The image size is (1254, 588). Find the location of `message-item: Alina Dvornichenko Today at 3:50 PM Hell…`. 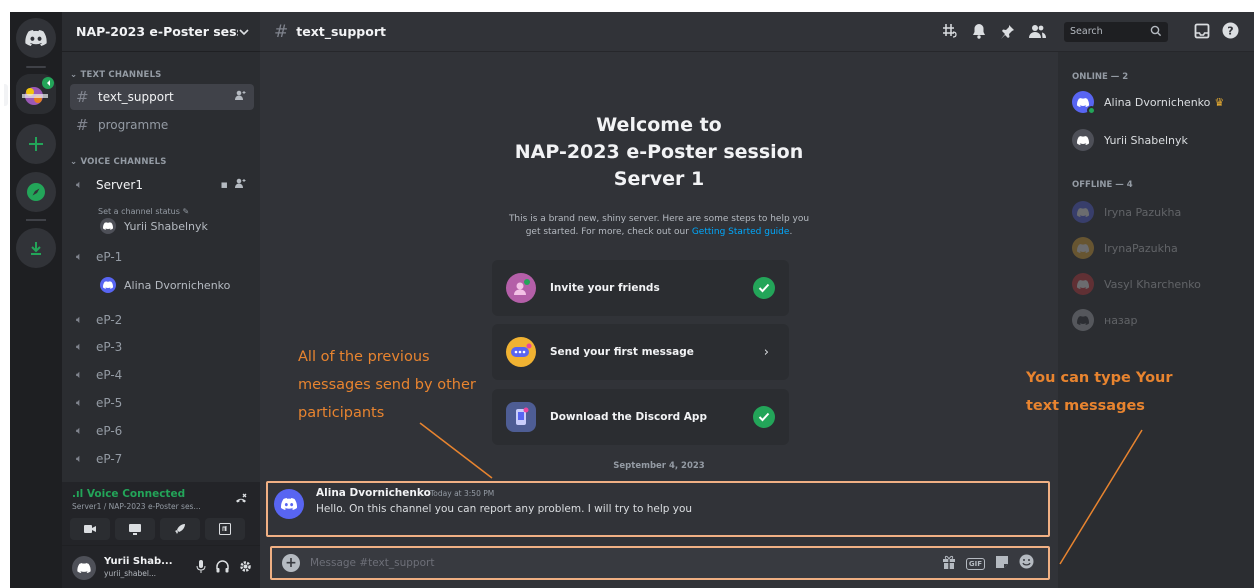

message-item: Alina Dvornichenko Today at 3:50 PM Hell… is located at coordinates (658, 509).